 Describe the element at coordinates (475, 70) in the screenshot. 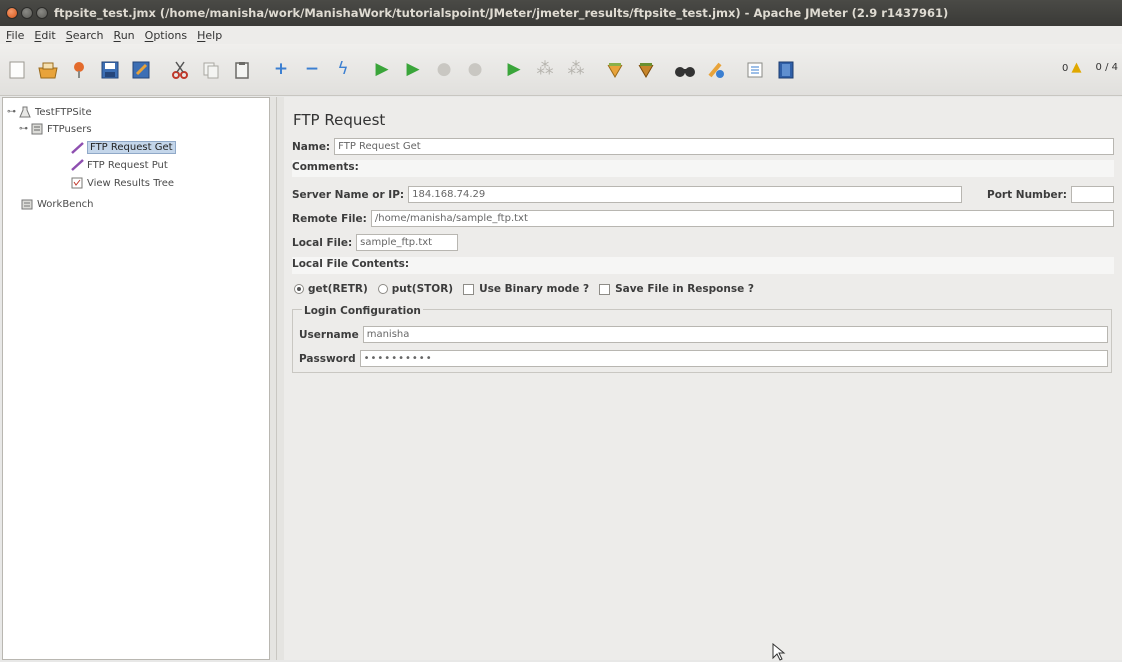

I see `shutdown-icon: ●` at that location.